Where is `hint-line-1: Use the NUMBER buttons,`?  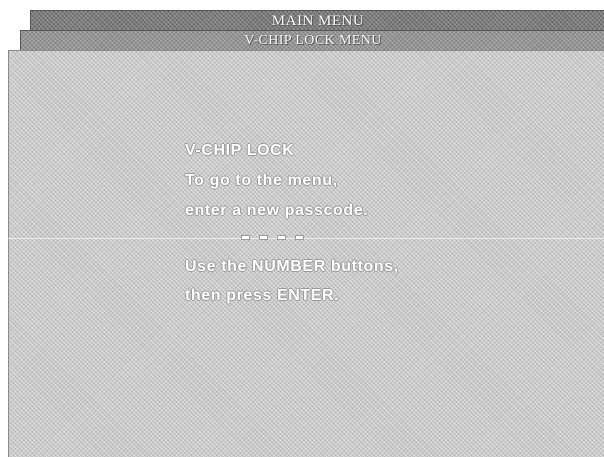
hint-line-1: Use the NUMBER buttons, is located at coordinates (292, 266).